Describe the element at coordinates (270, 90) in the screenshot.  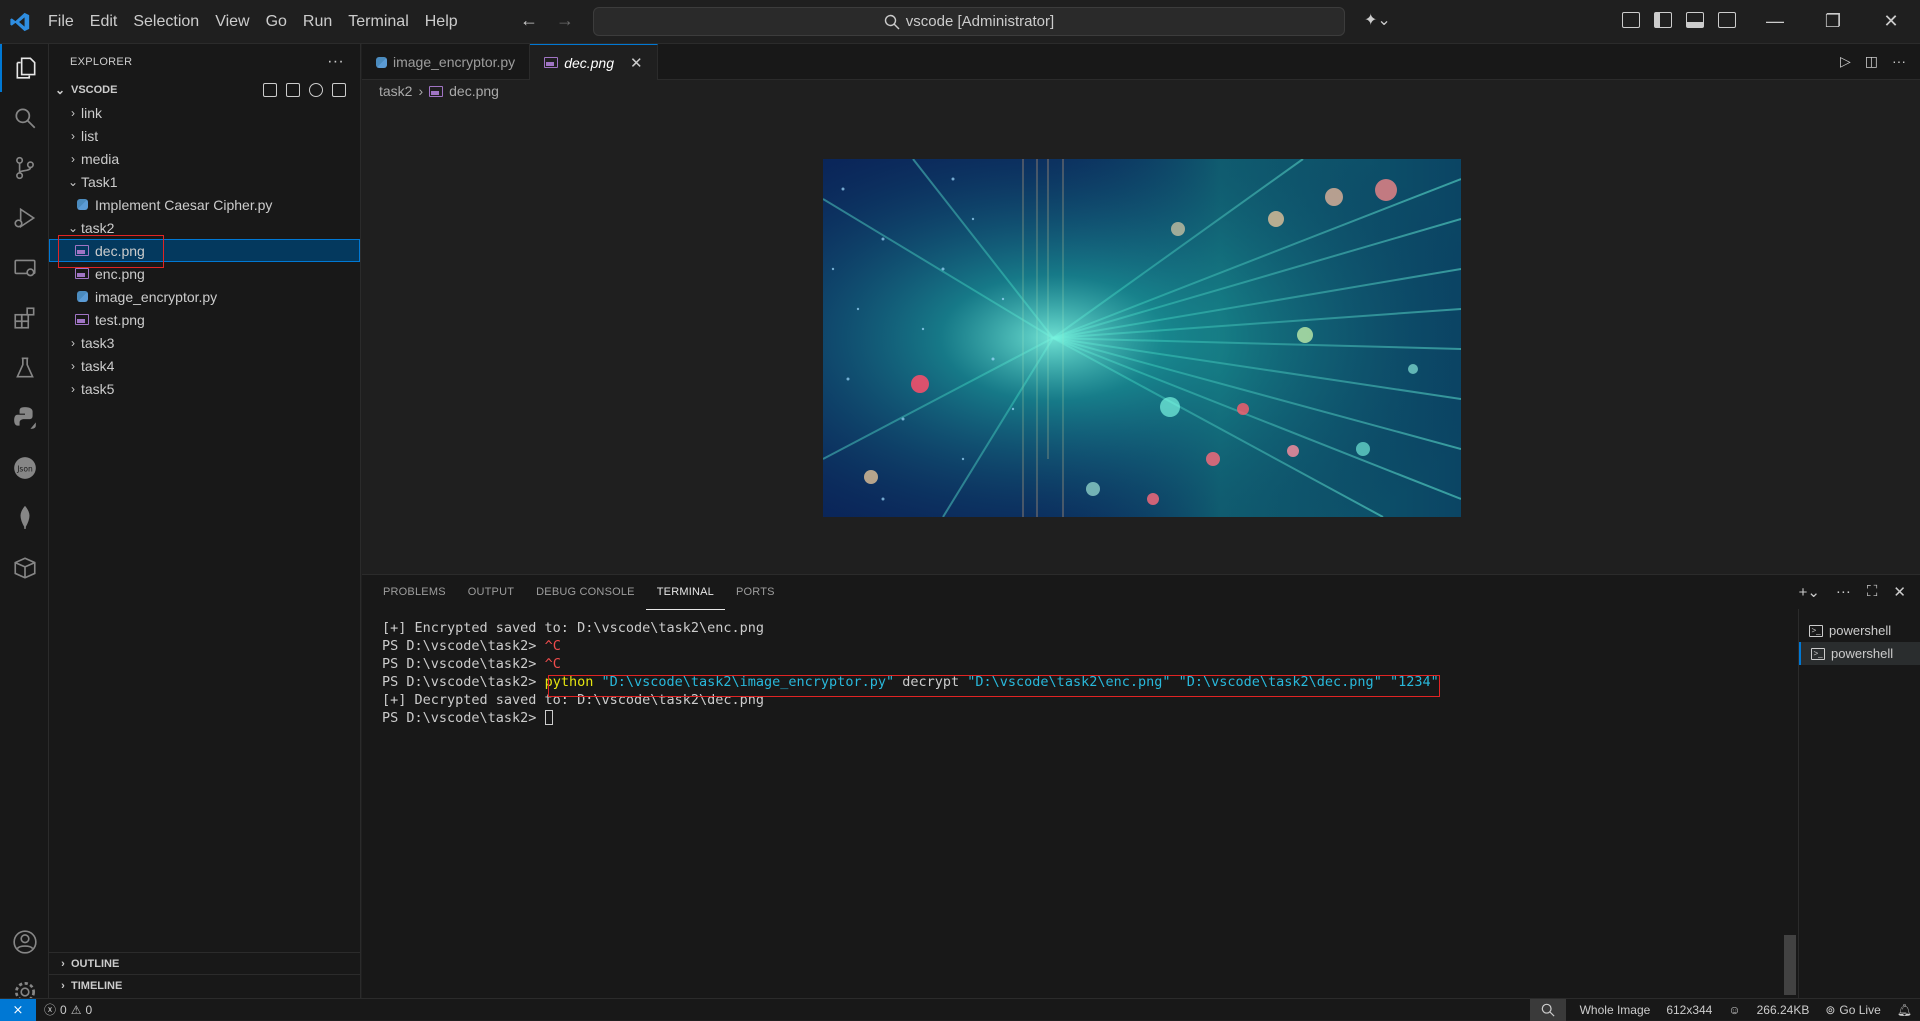
I see `new-file-icon` at that location.